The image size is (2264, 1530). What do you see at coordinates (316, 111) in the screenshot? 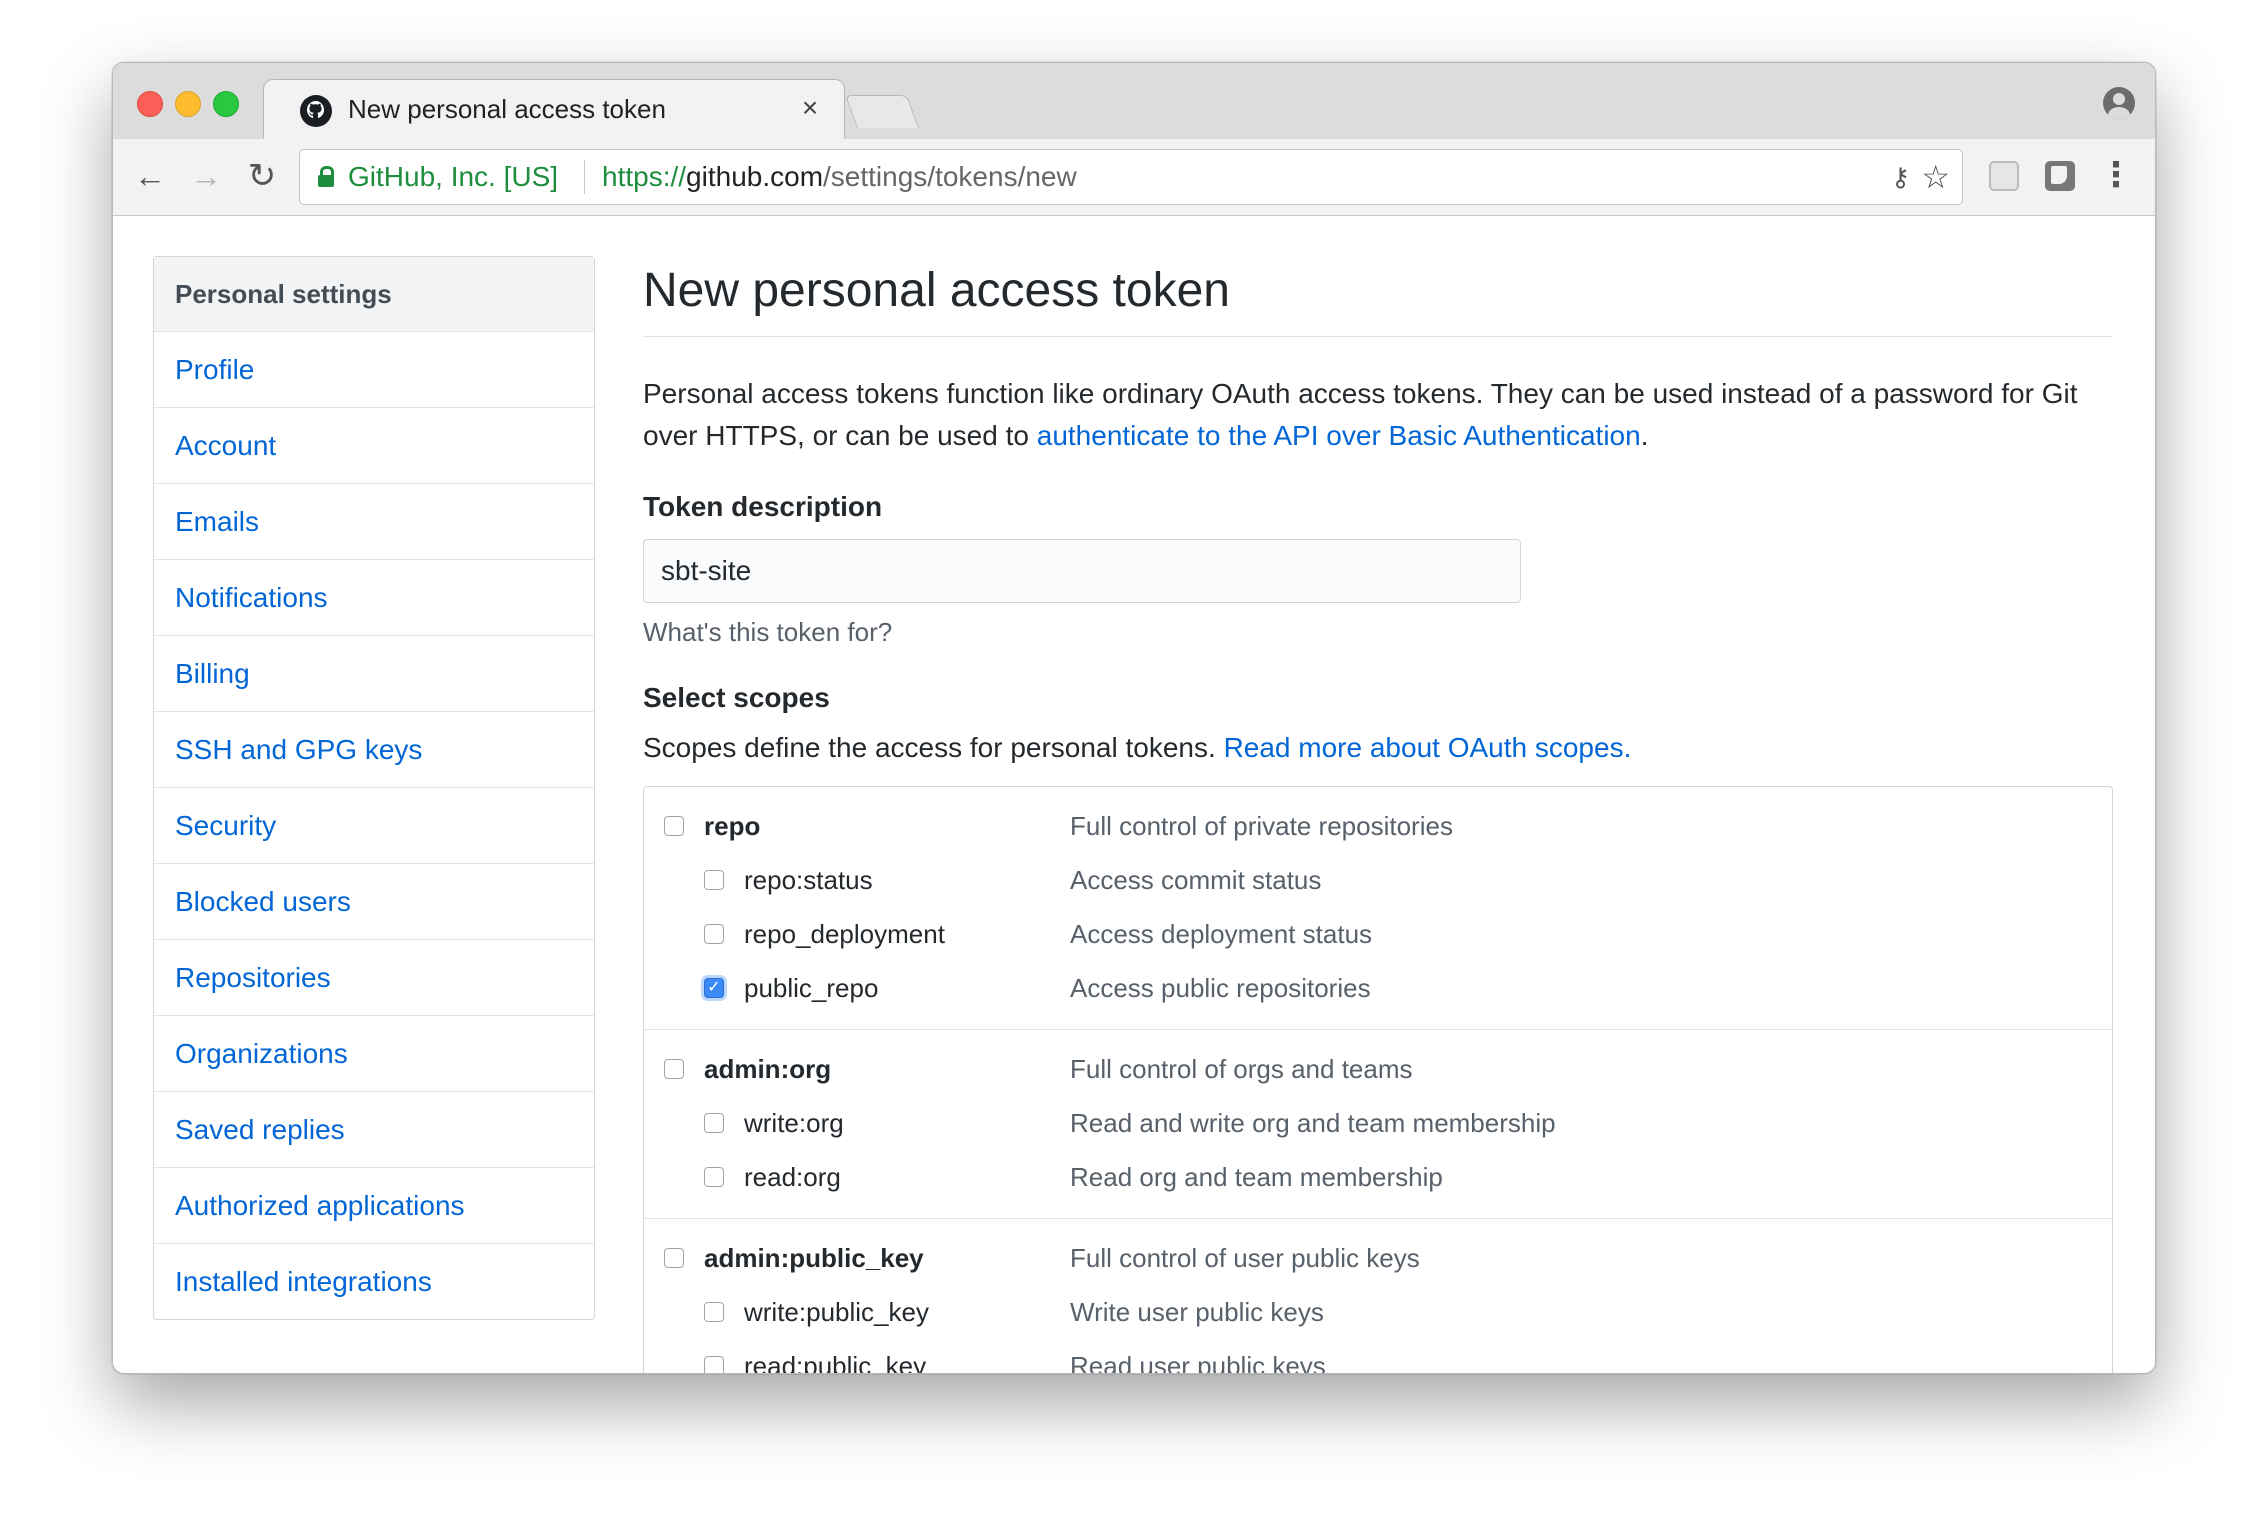
I see `github-favicon-icon` at bounding box center [316, 111].